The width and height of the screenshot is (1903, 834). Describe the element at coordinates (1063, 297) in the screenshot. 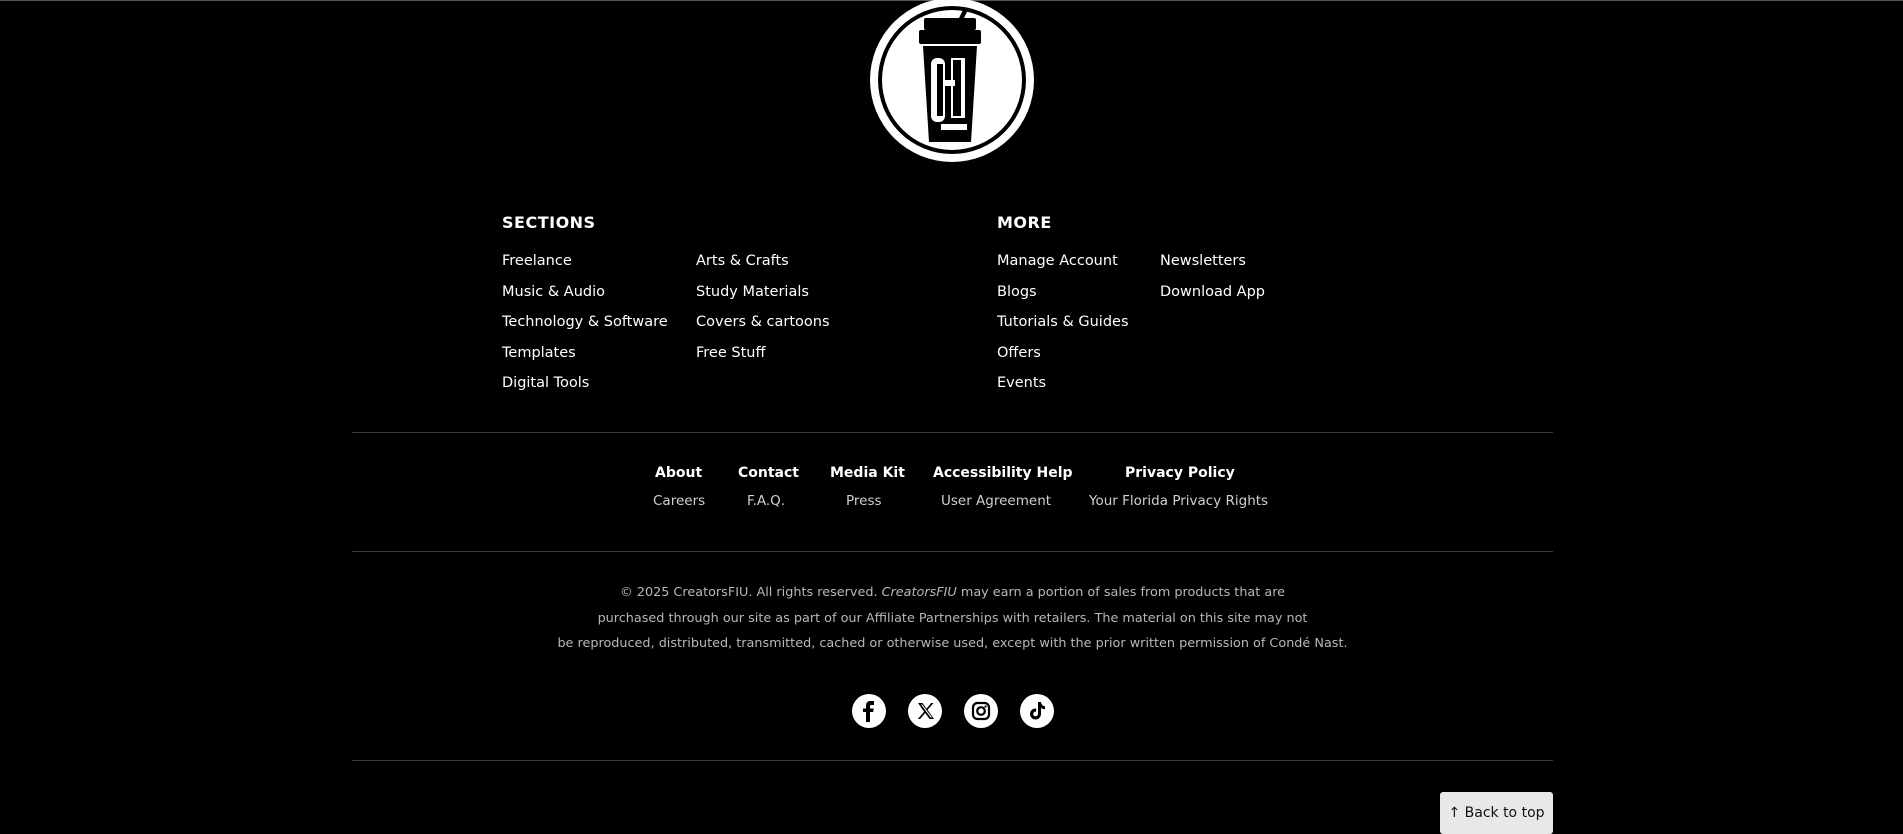

I see `more-link-blogs: Blogs` at that location.